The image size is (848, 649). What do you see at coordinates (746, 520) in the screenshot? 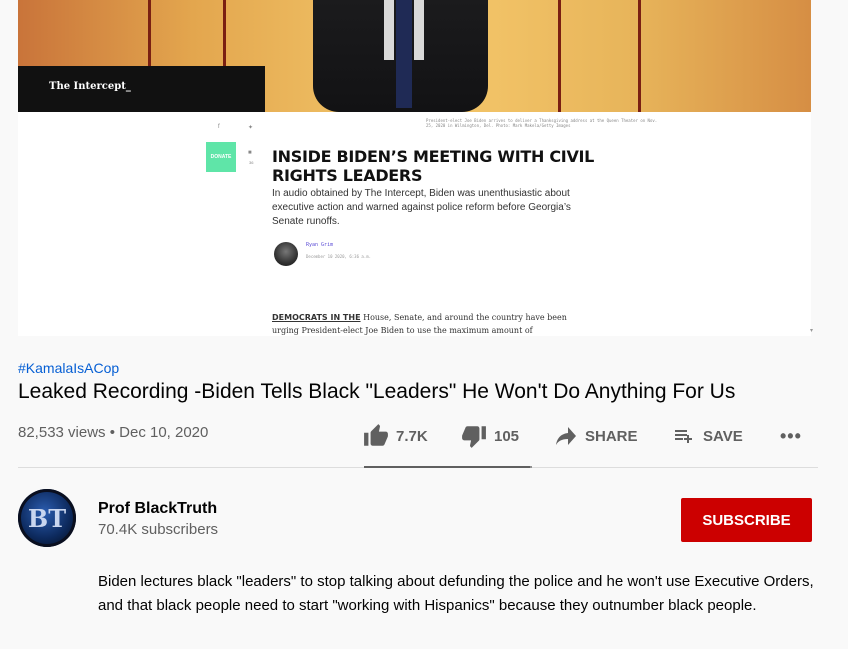
I see `subscribe-button: SUBSCRIBE` at bounding box center [746, 520].